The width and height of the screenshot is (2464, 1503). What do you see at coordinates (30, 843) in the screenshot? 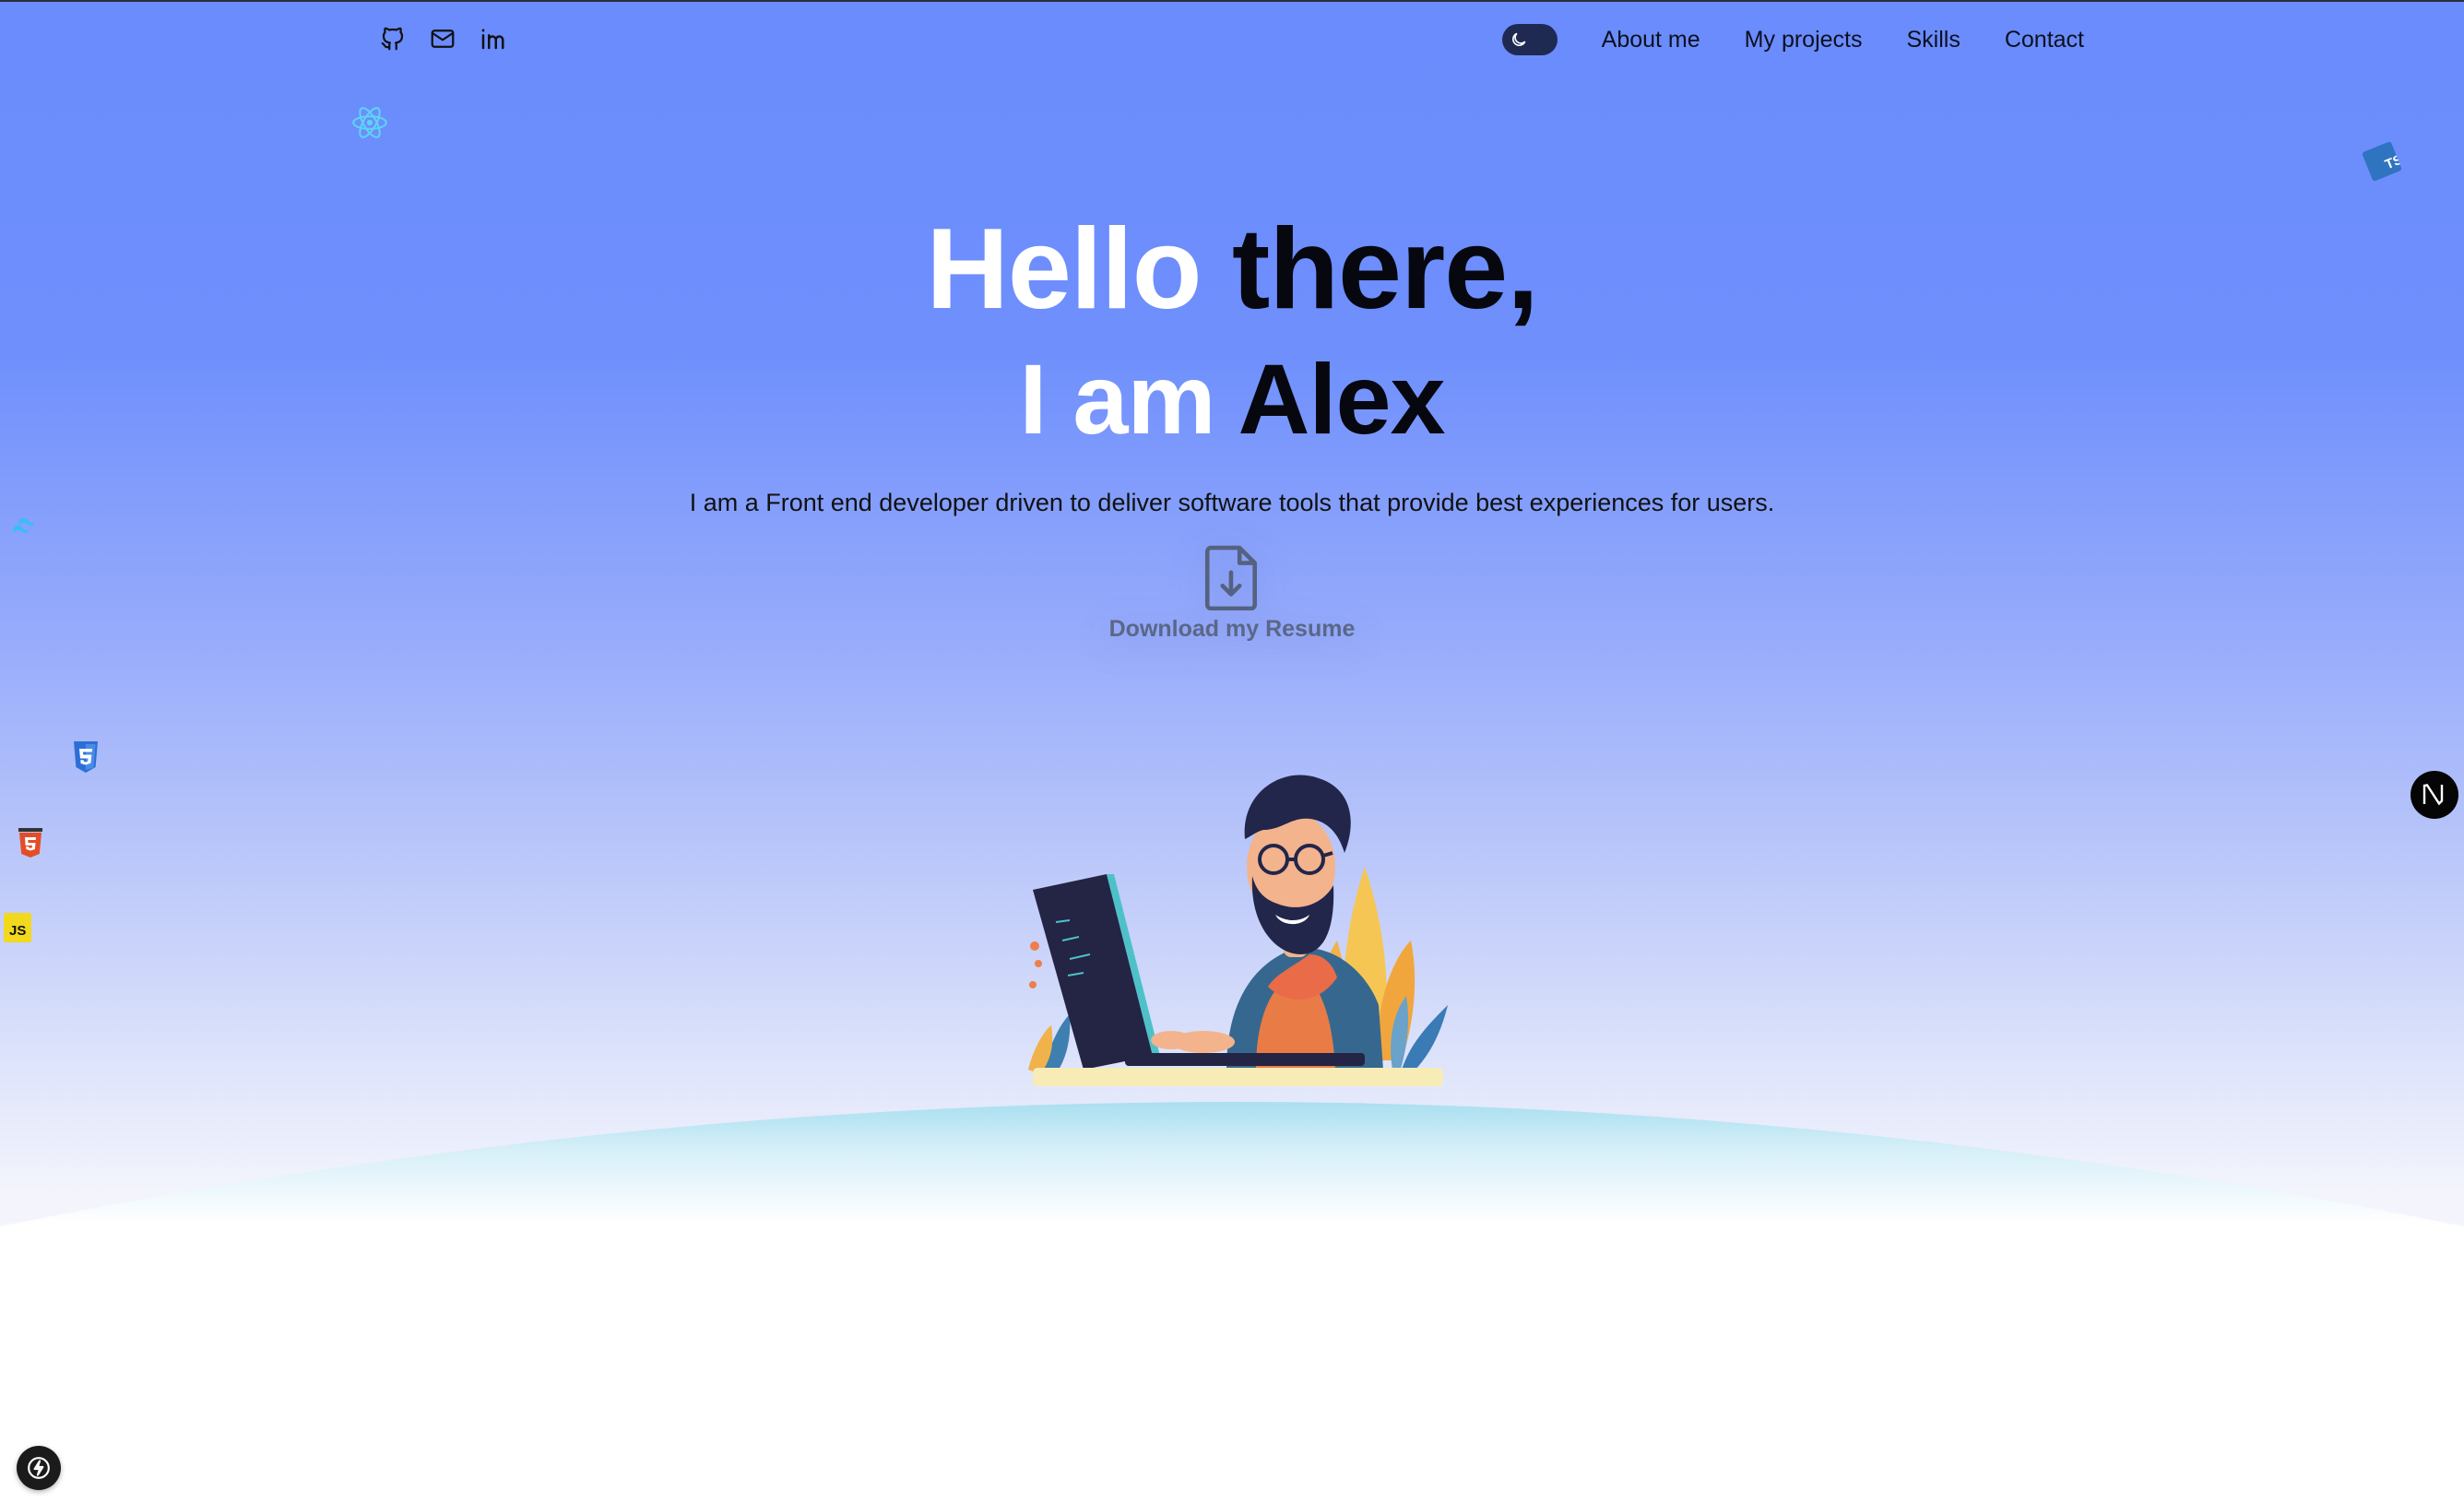
I see `html5-icon` at bounding box center [30, 843].